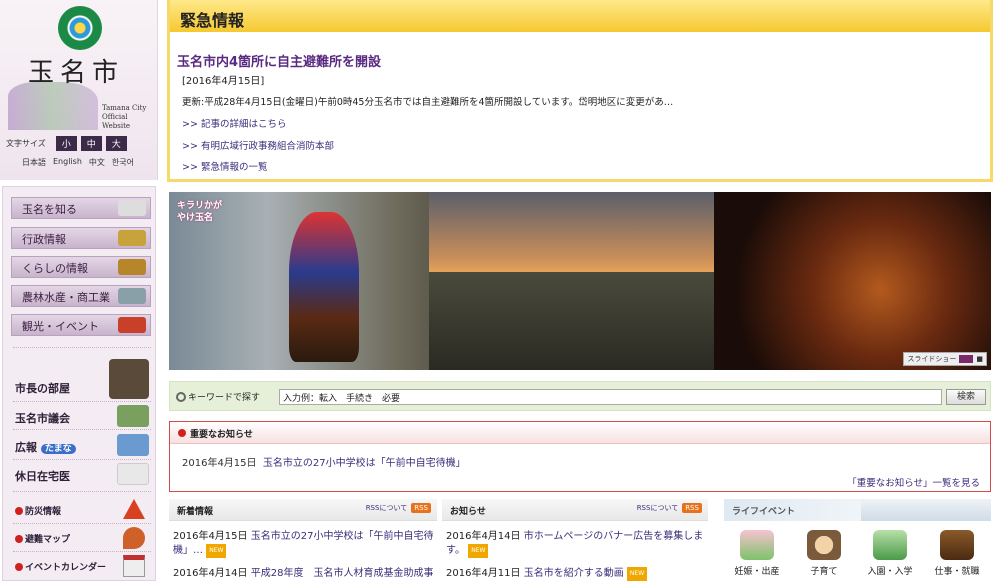 This screenshot has width=1002, height=581. I want to click on search-icon, so click(181, 397).